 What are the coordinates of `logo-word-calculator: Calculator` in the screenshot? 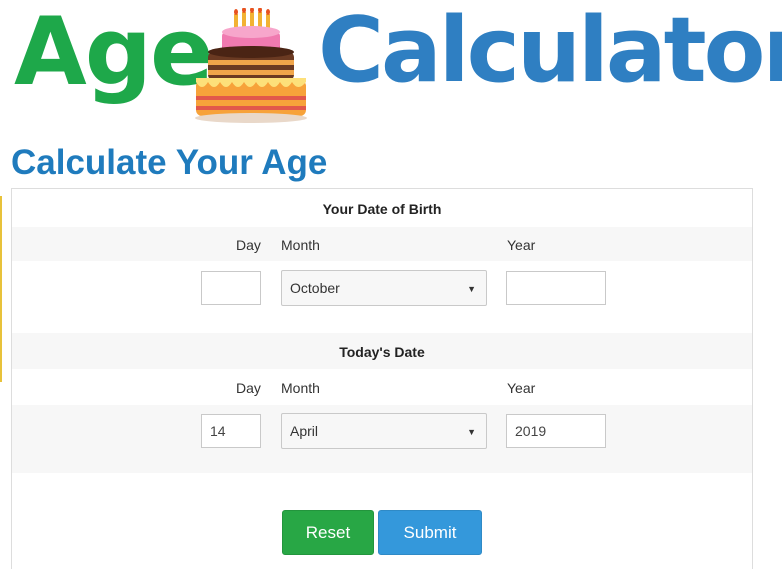 It's located at (550, 51).